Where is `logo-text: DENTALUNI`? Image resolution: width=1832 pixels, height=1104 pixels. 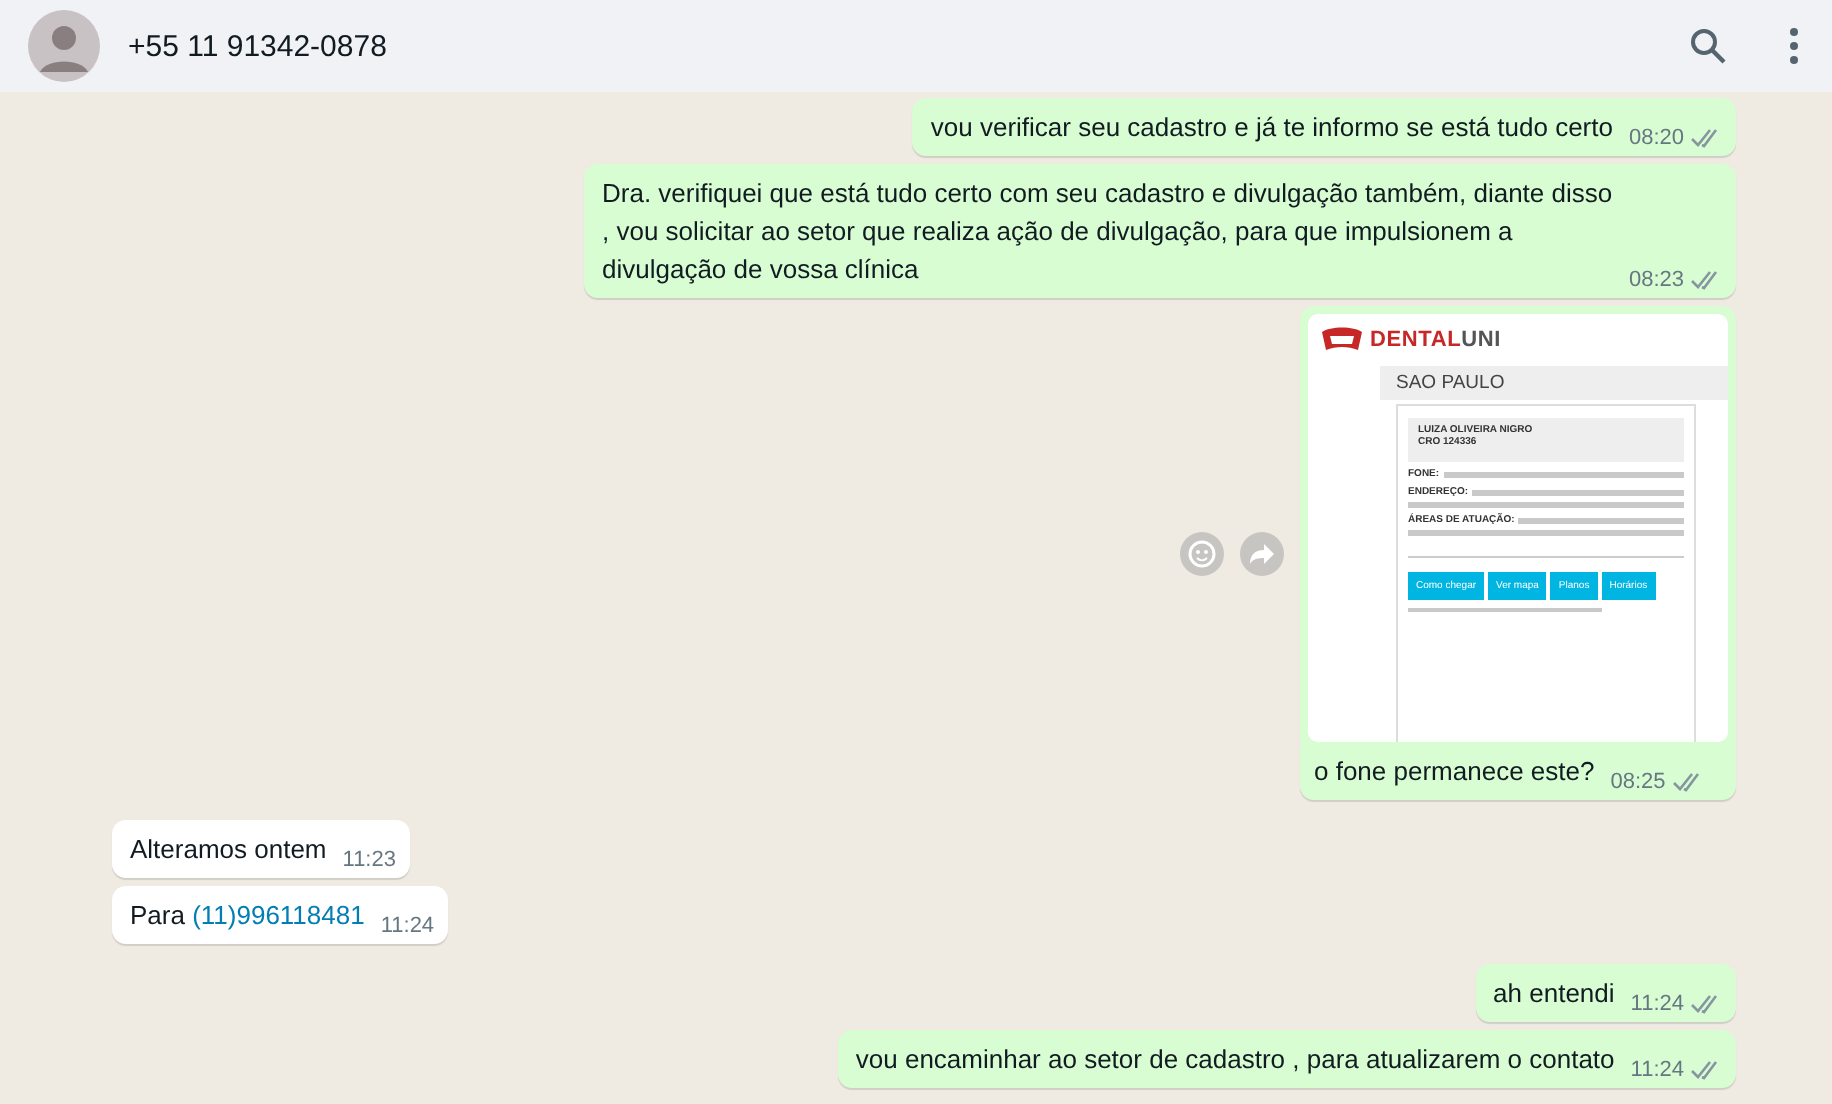 logo-text: DENTALUNI is located at coordinates (1435, 340).